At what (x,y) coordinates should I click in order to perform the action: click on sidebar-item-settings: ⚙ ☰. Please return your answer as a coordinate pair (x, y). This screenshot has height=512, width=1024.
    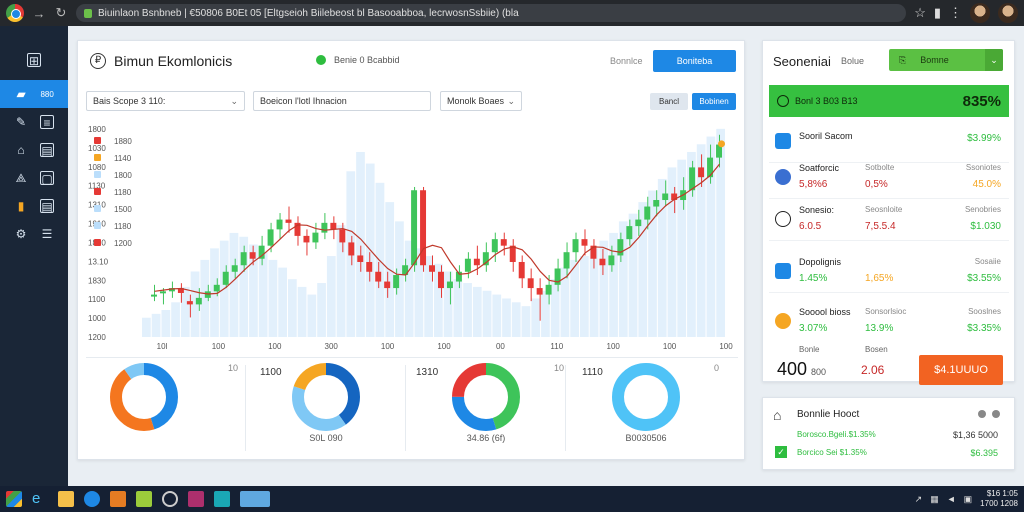
    Looking at the image, I should click on (34, 234).